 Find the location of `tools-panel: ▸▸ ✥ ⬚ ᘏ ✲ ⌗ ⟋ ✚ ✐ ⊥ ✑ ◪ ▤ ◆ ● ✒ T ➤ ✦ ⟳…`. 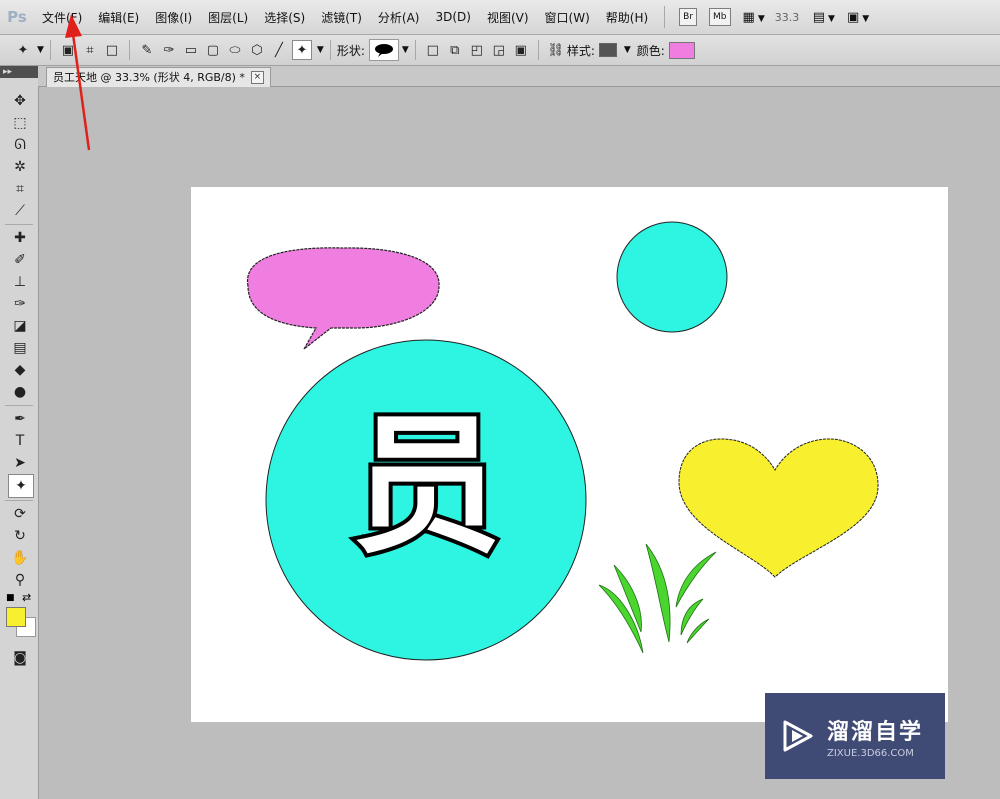

tools-panel: ▸▸ ✥ ⬚ ᘏ ✲ ⌗ ⟋ ✚ ✐ ⊥ ✑ ◪ ▤ ◆ ● ✒ T ➤ ✦ ⟳… is located at coordinates (19, 432).